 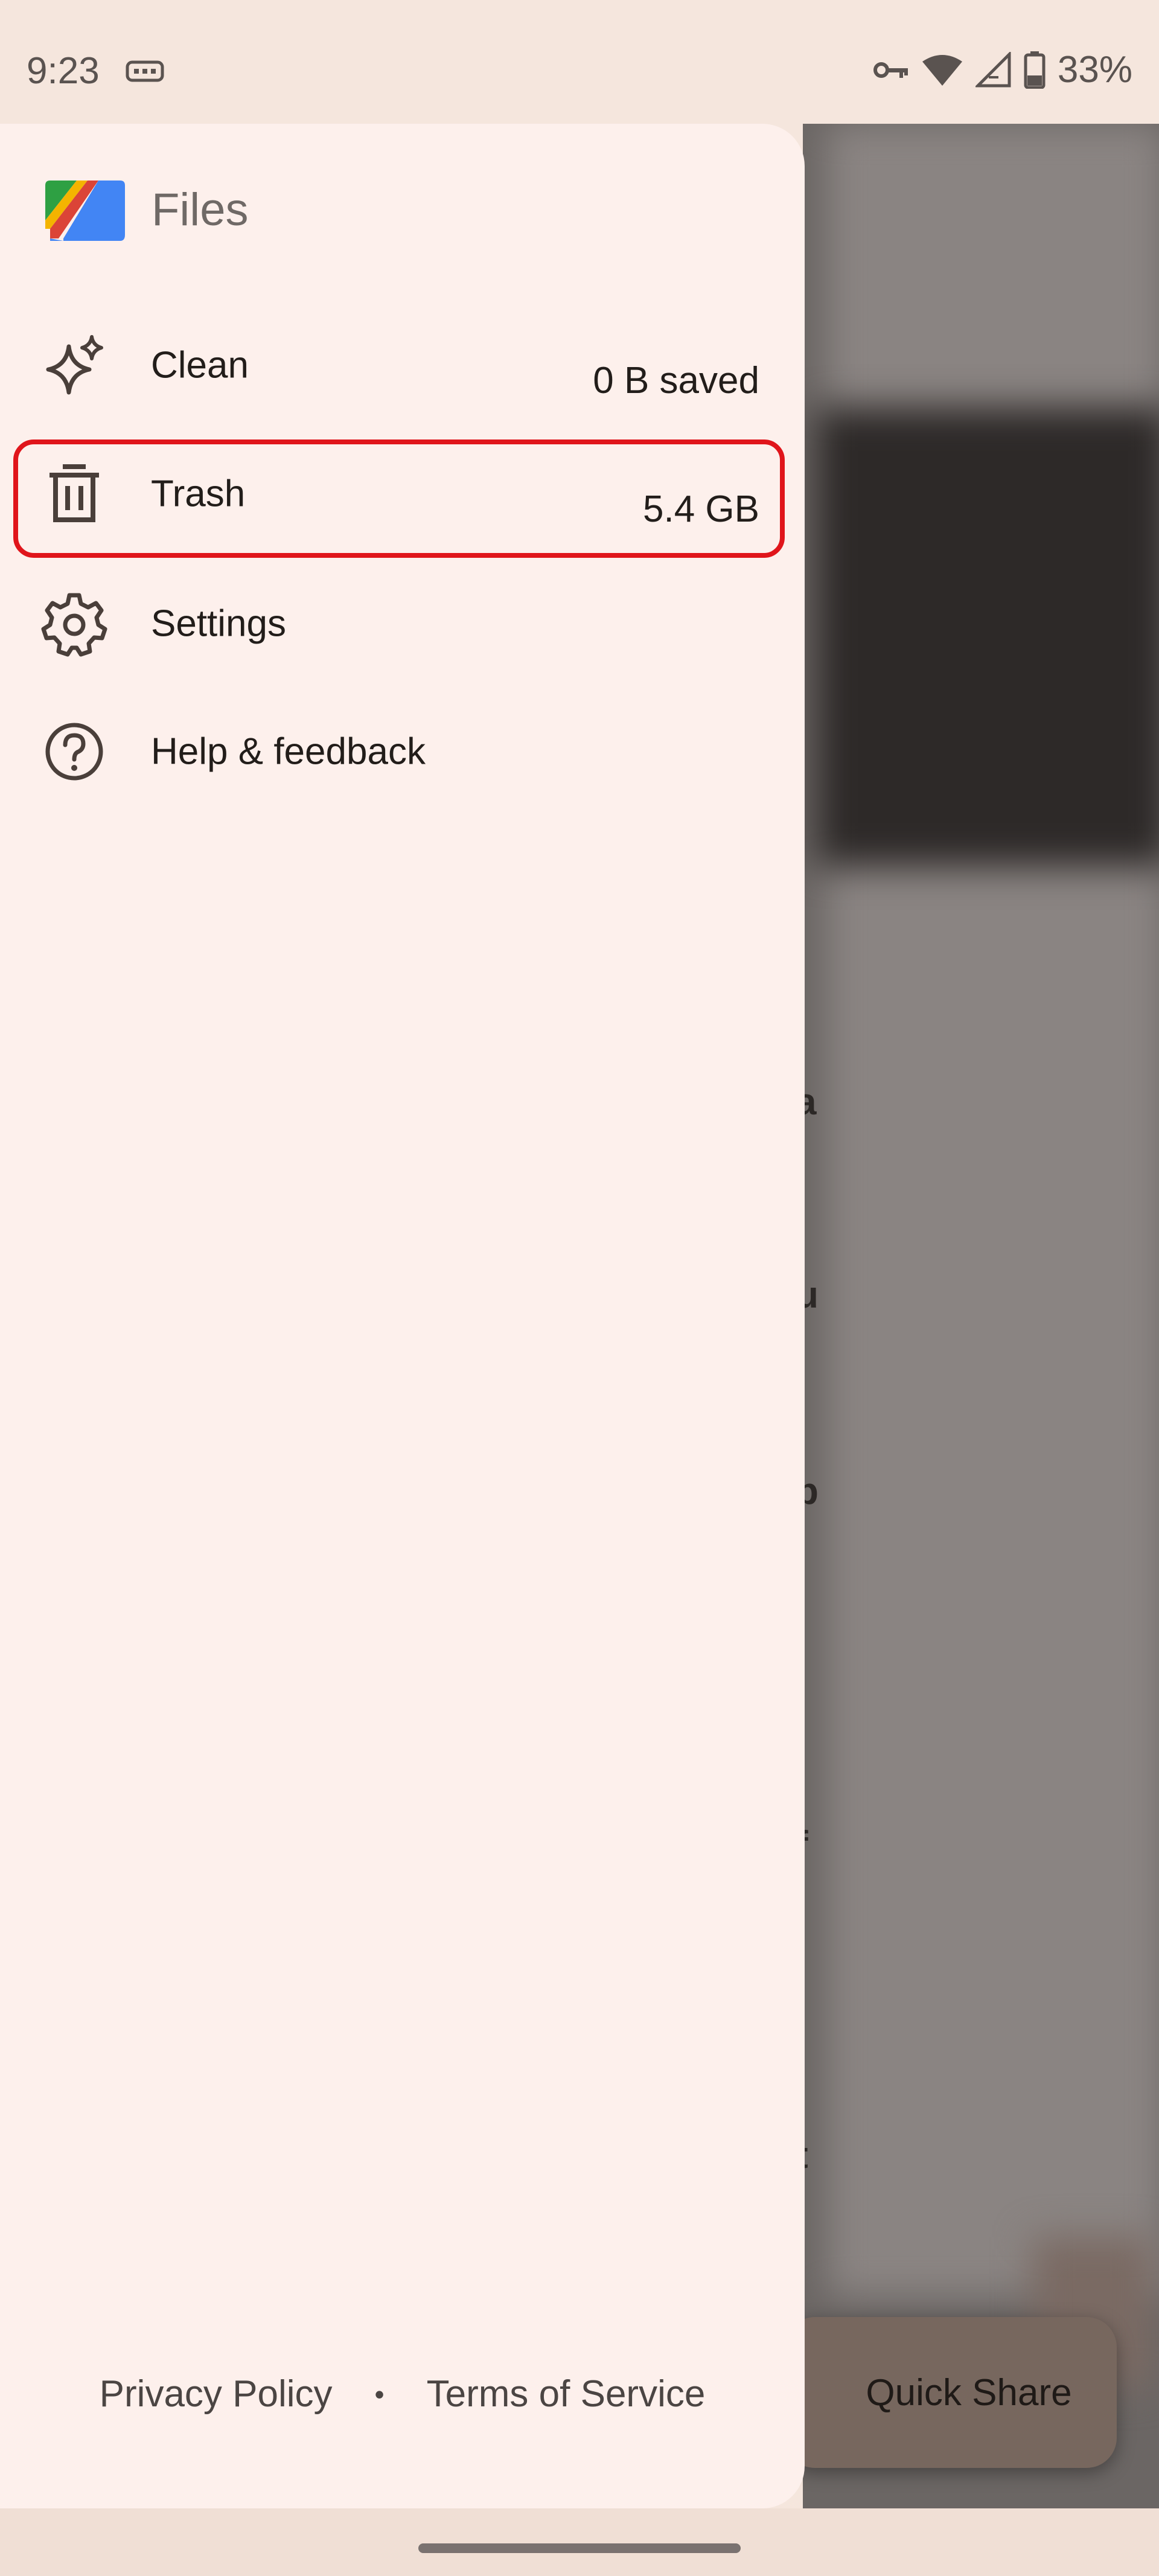 I want to click on battery-icon, so click(x=1035, y=70).